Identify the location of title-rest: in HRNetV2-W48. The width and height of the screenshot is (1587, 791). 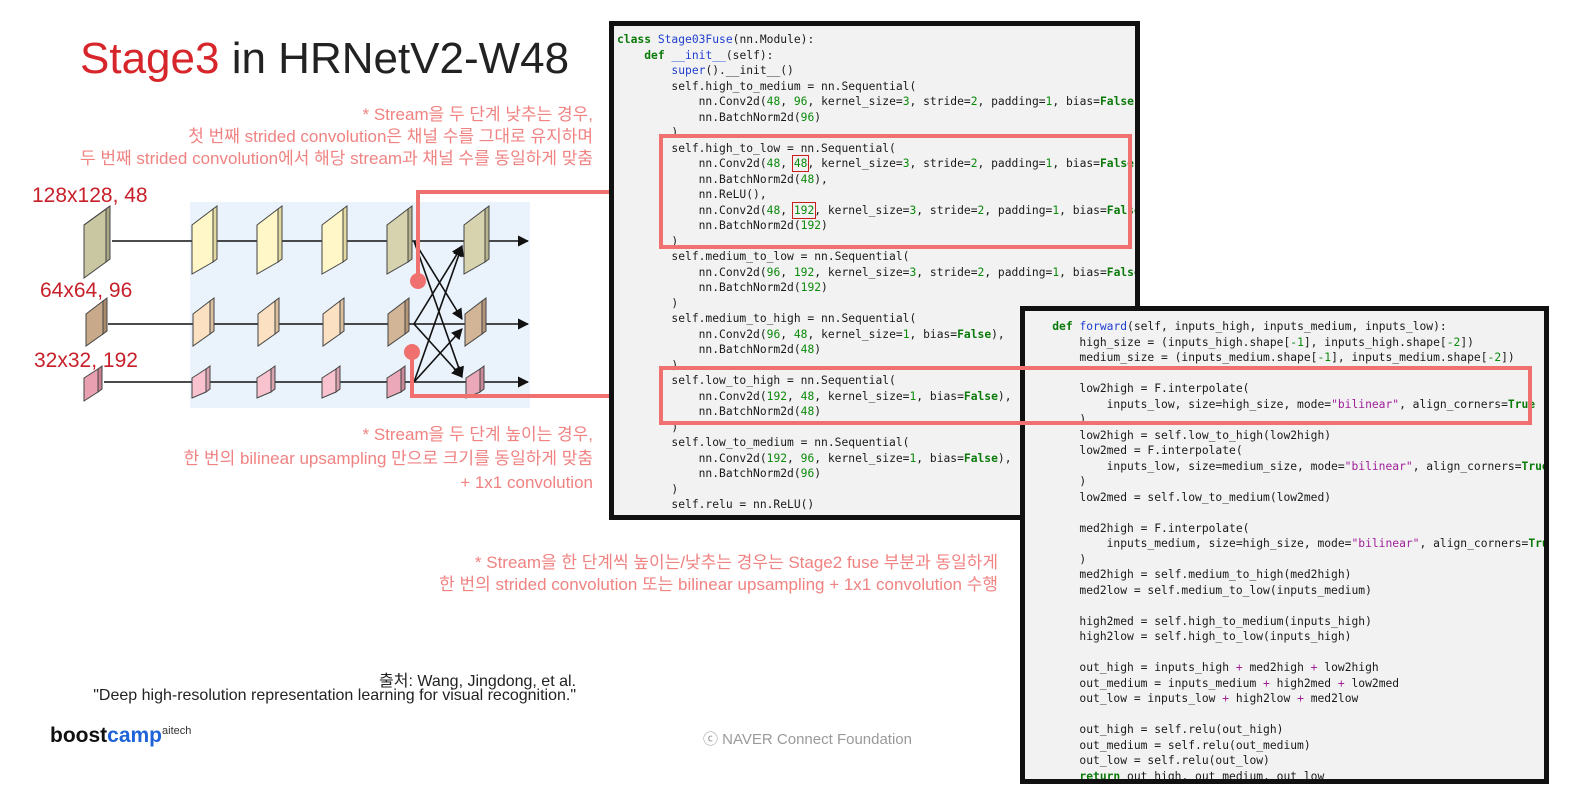
(394, 58).